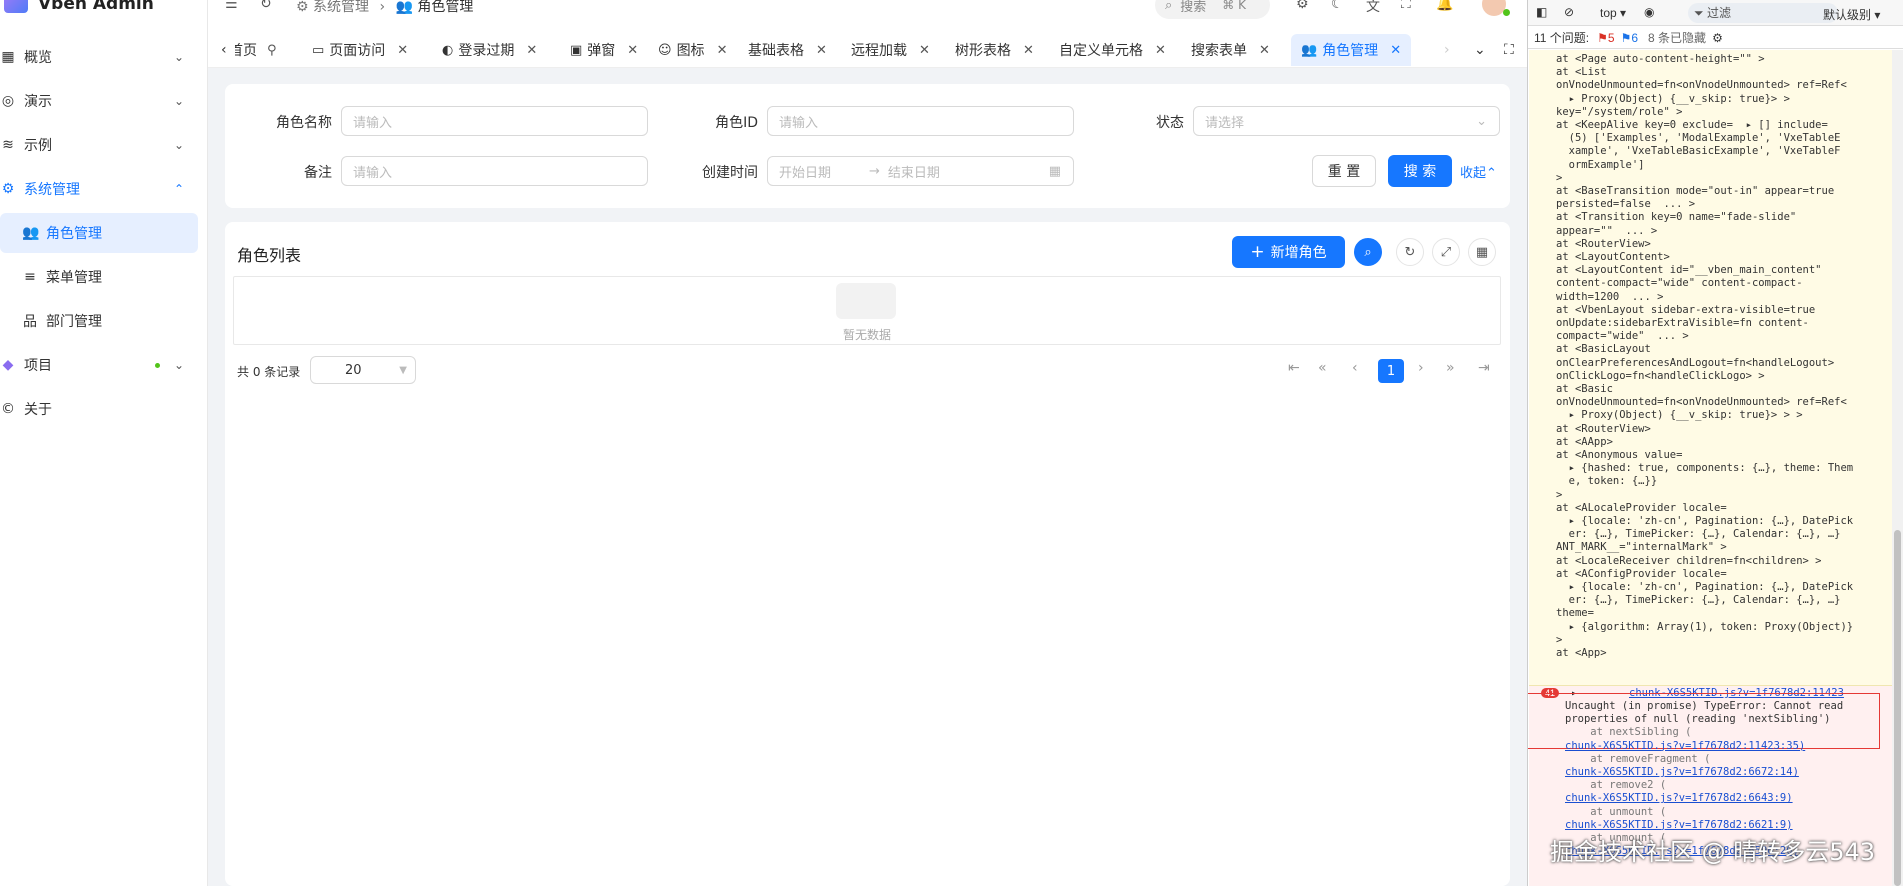 This screenshot has width=1903, height=886. I want to click on sidebar-item-label: 概览, so click(38, 58).